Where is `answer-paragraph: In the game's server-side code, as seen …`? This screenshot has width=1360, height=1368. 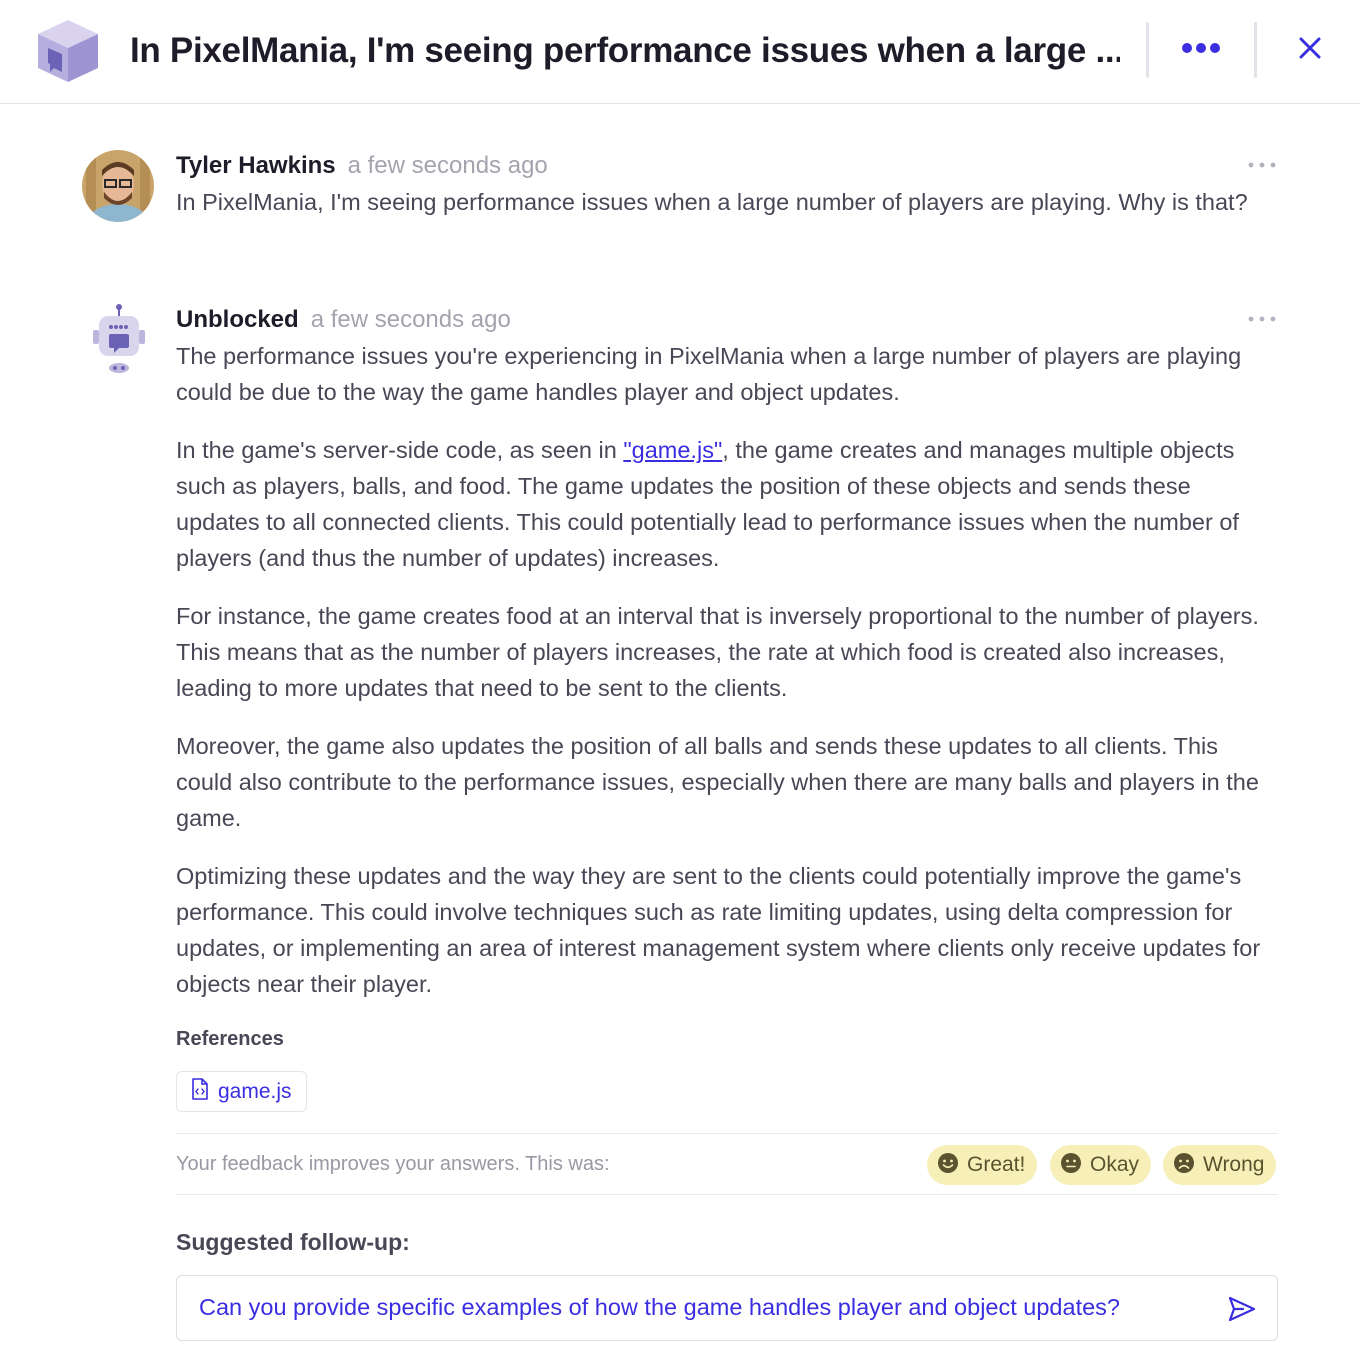
answer-paragraph: In the game's server-side code, as seen … is located at coordinates (727, 504).